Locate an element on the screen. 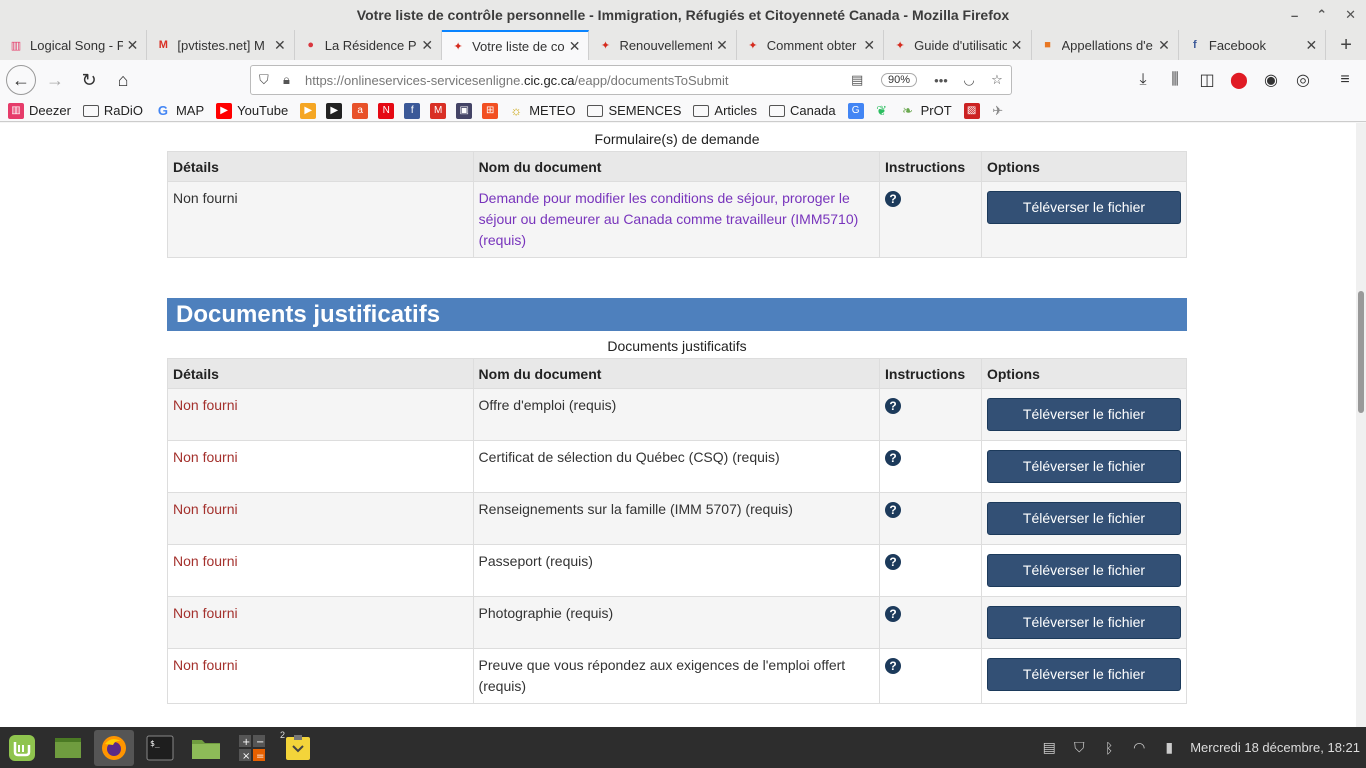 The width and height of the screenshot is (1366, 768). terminal-icon: $_ is located at coordinates (160, 748).